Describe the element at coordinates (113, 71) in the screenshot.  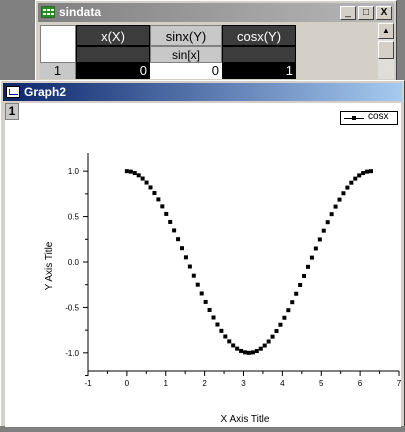
I see `cell-x: 0` at that location.